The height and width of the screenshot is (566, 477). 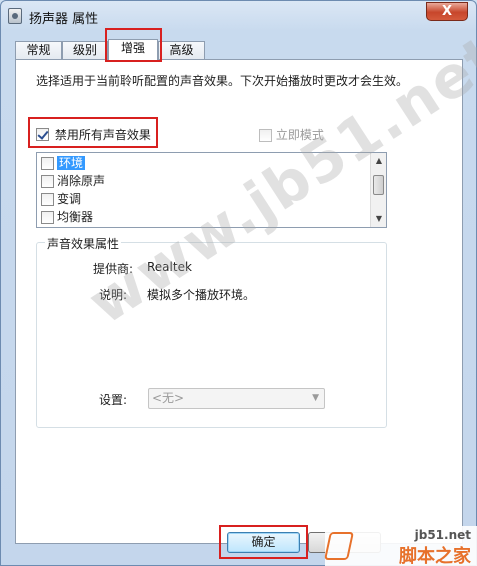 I want to click on logo-url: jb51.net, so click(x=442, y=535).